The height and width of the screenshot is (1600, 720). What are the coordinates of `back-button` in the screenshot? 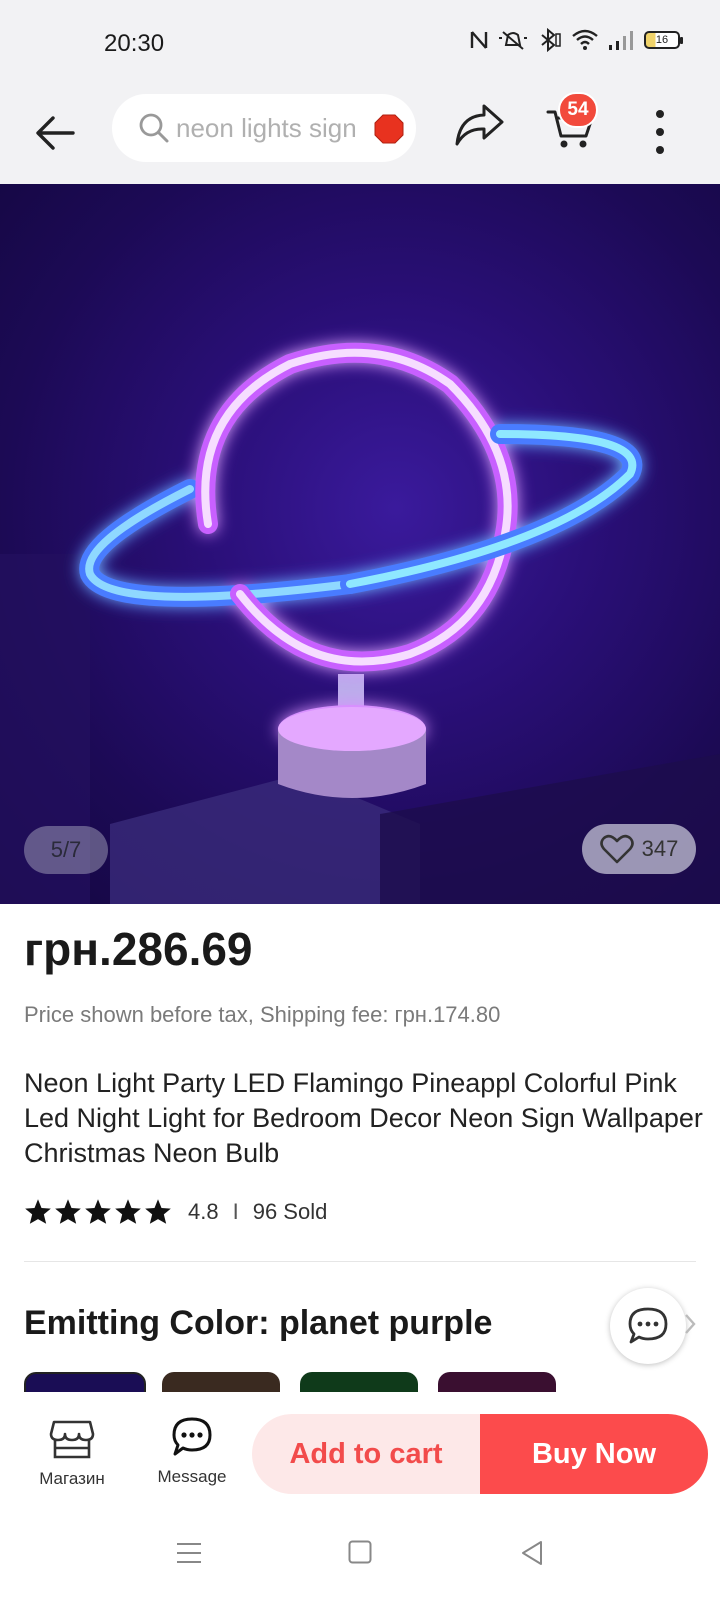 It's located at (55, 133).